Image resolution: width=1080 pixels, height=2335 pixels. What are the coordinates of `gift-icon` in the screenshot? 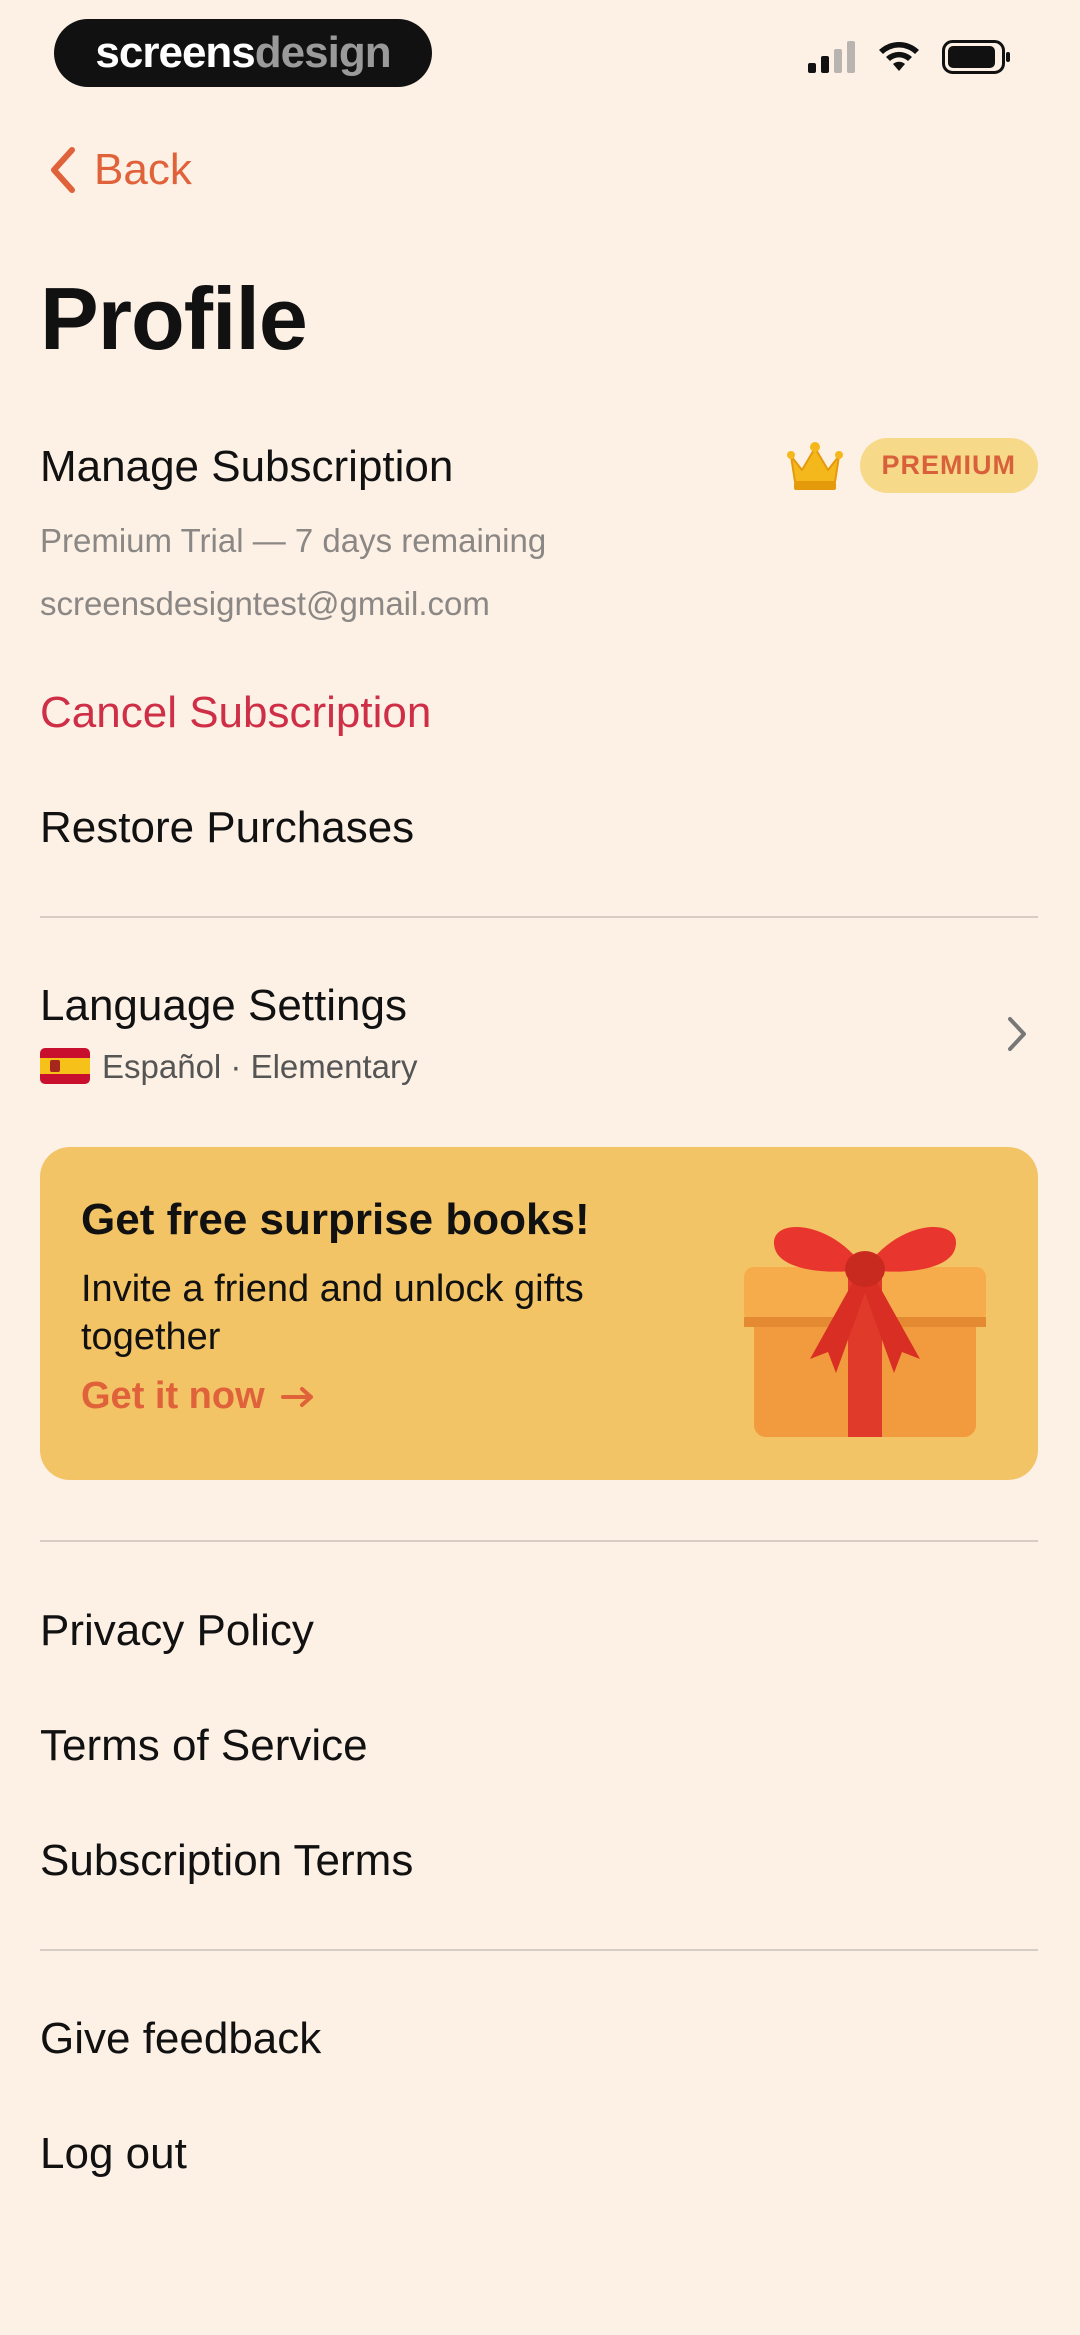 It's located at (865, 1332).